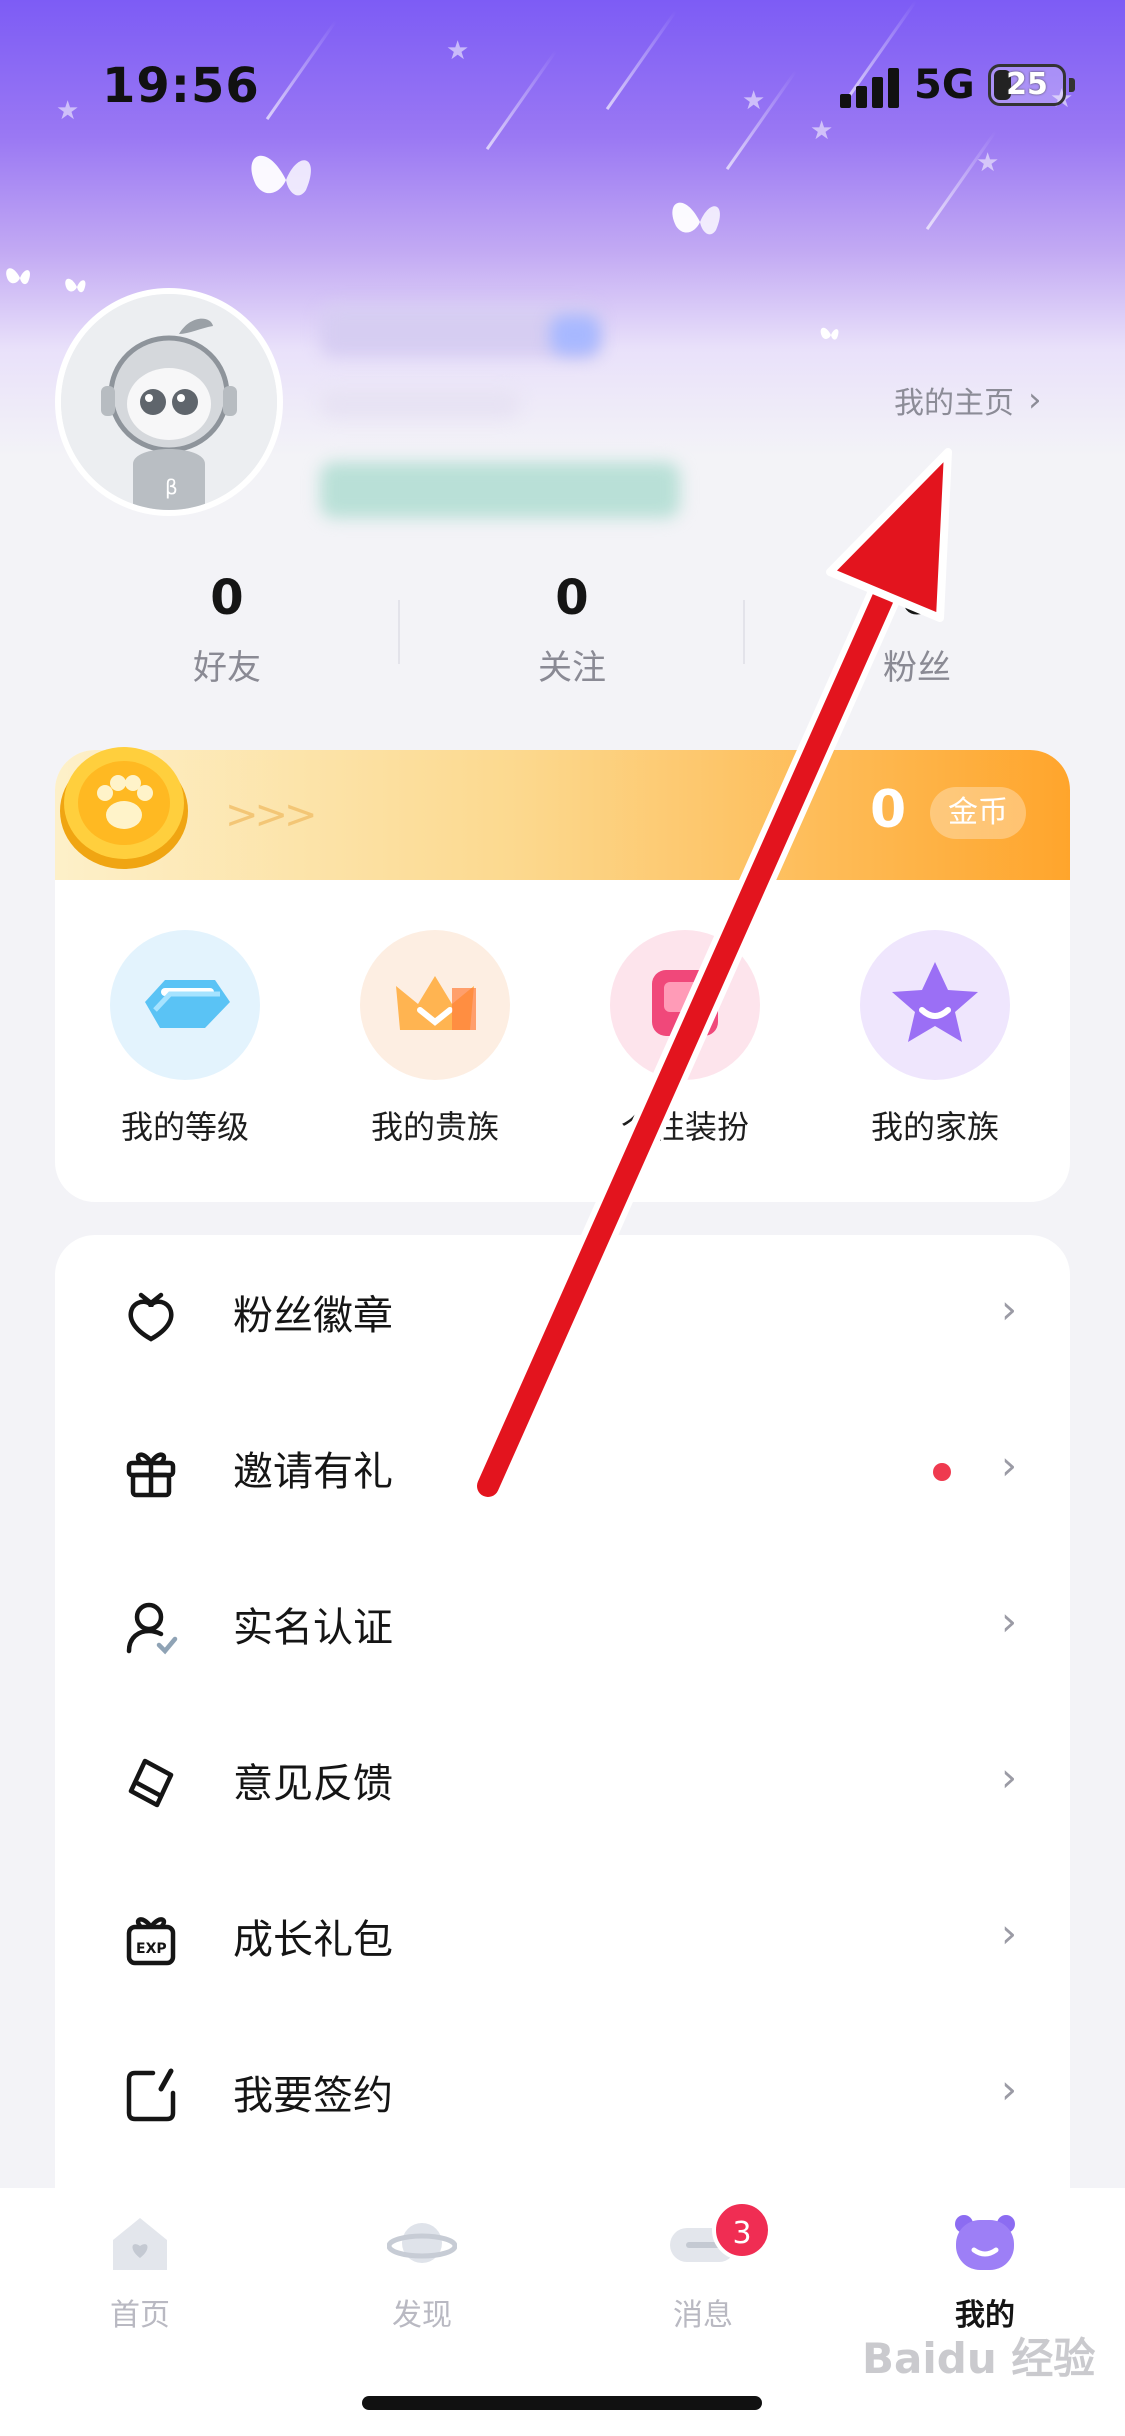 The width and height of the screenshot is (1125, 2436). Describe the element at coordinates (151, 1783) in the screenshot. I see `feedback-tag-icon` at that location.